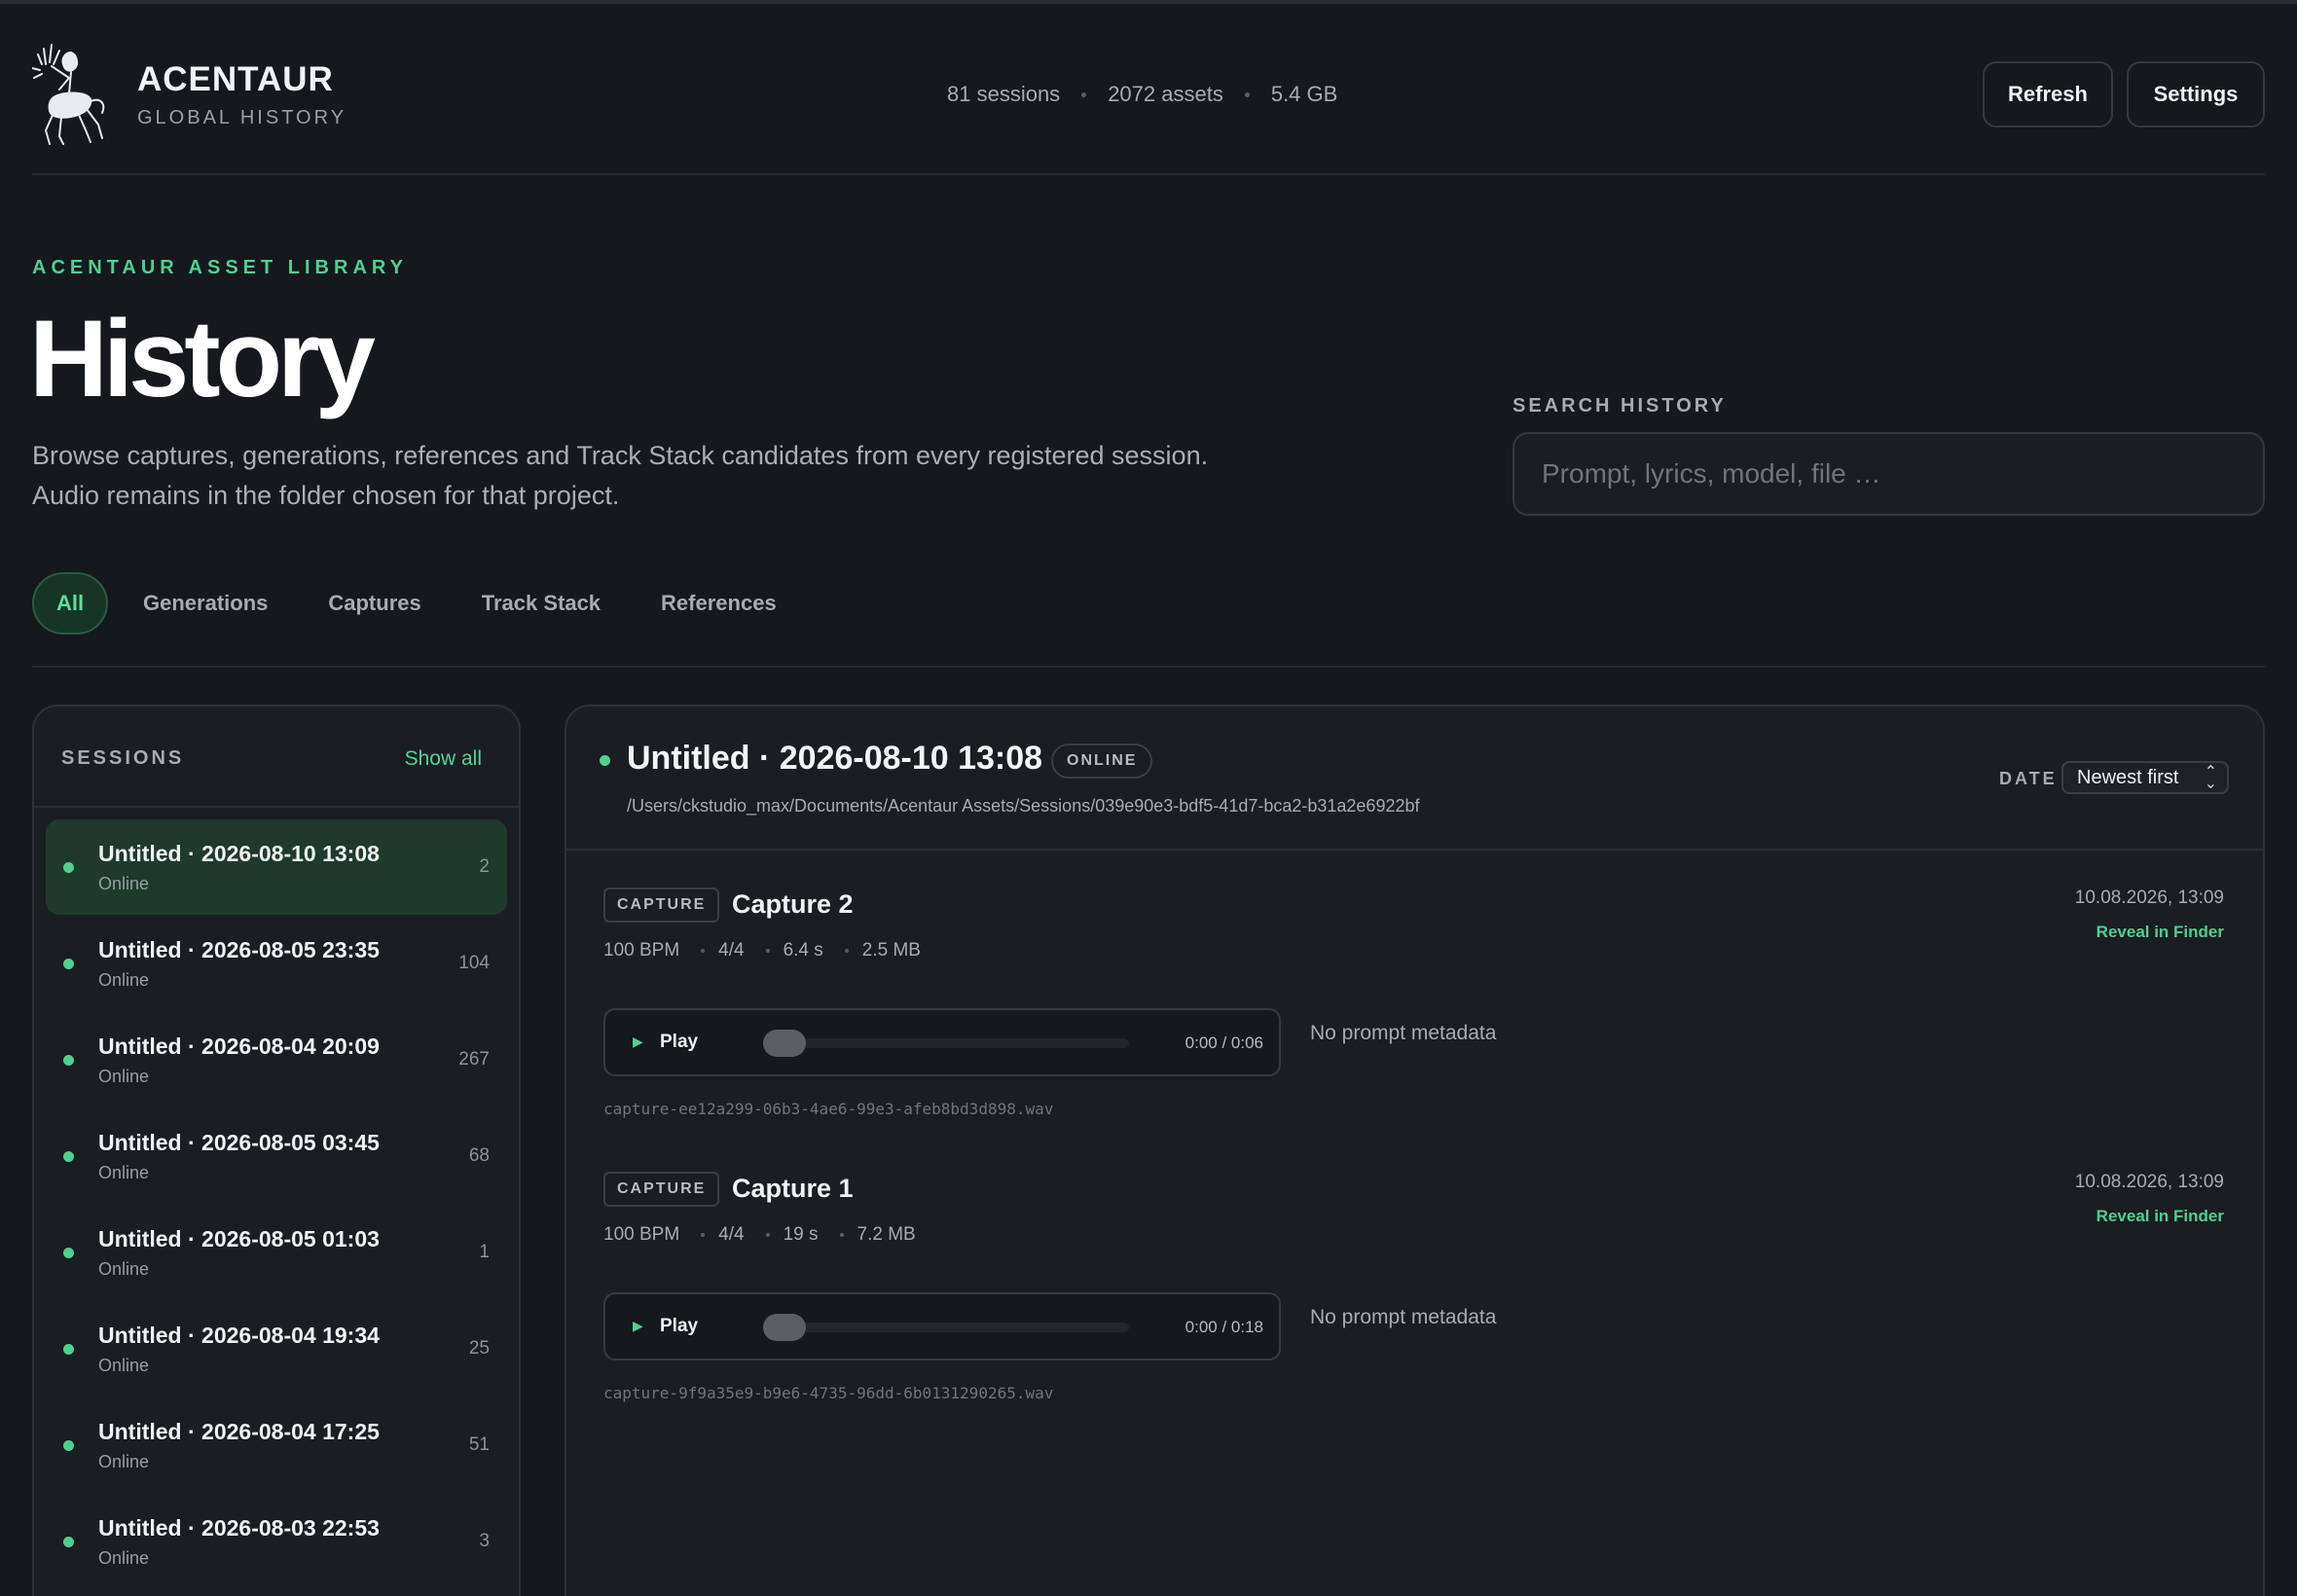  What do you see at coordinates (485, 1541) in the screenshot?
I see `session-asset-count: 3` at bounding box center [485, 1541].